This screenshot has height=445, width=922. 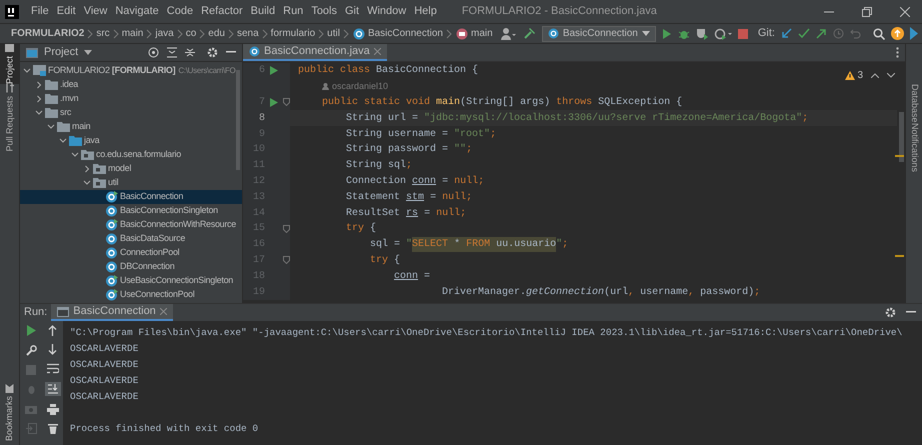 I want to click on code-line: String url = "jdbc:mysql://localhost:3306/uu?serve rTimezone=America/Bogota";, so click(x=576, y=119).